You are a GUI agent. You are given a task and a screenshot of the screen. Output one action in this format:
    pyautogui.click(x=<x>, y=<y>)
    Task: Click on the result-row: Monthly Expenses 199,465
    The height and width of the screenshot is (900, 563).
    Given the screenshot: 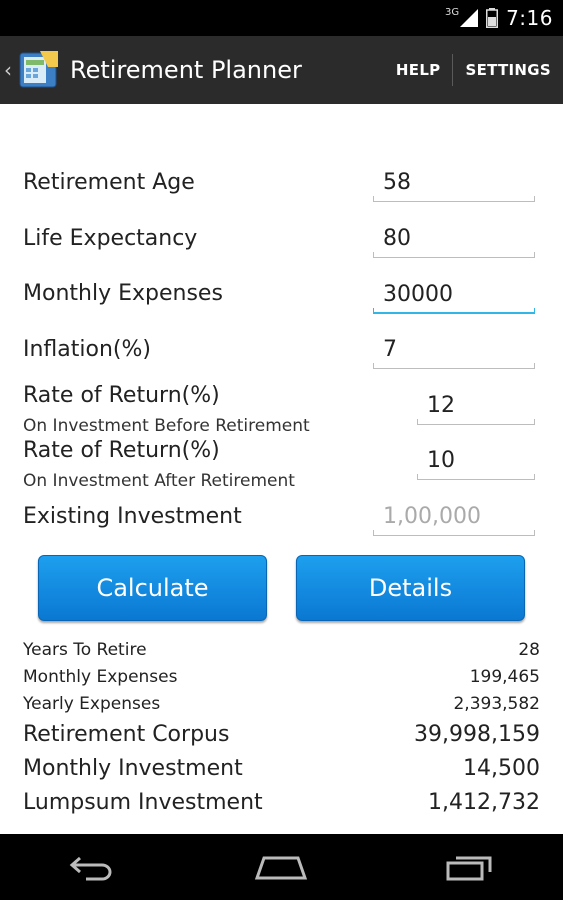 What is the action you would take?
    pyautogui.click(x=281, y=677)
    